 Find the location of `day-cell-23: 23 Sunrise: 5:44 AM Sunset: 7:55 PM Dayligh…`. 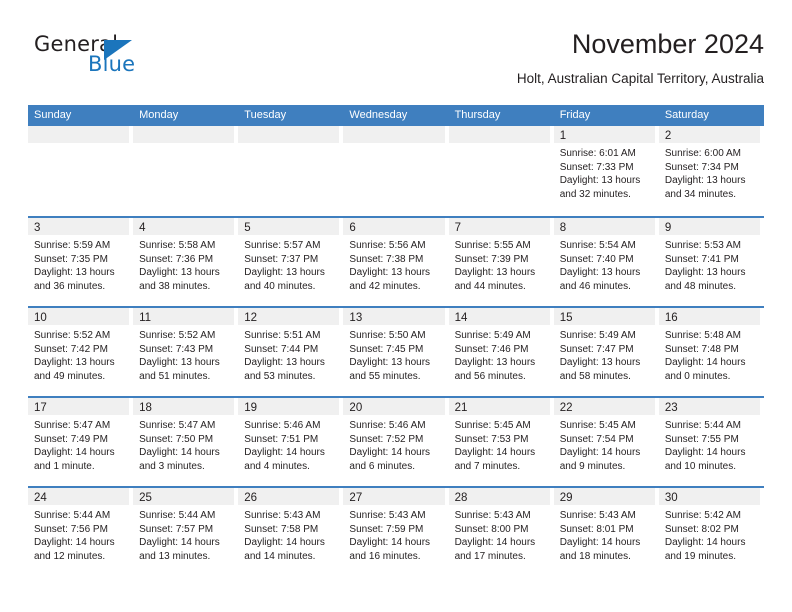

day-cell-23: 23 Sunrise: 5:44 AM Sunset: 7:55 PM Dayligh… is located at coordinates (711, 442).